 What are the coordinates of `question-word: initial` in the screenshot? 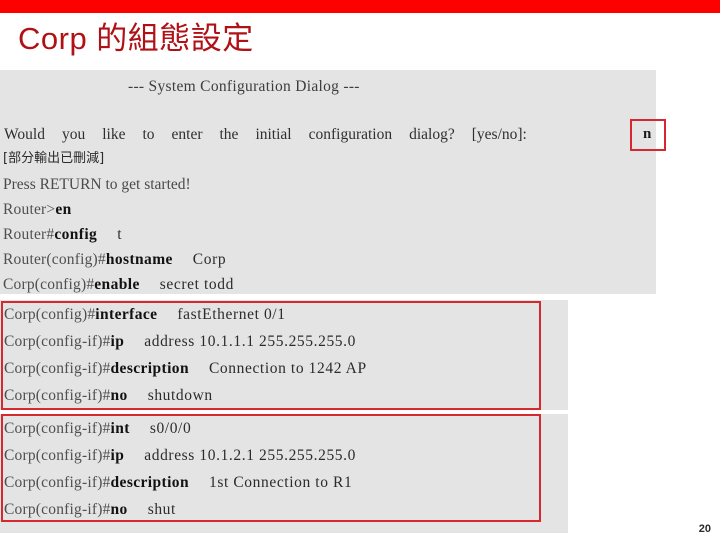 It's located at (273, 134).